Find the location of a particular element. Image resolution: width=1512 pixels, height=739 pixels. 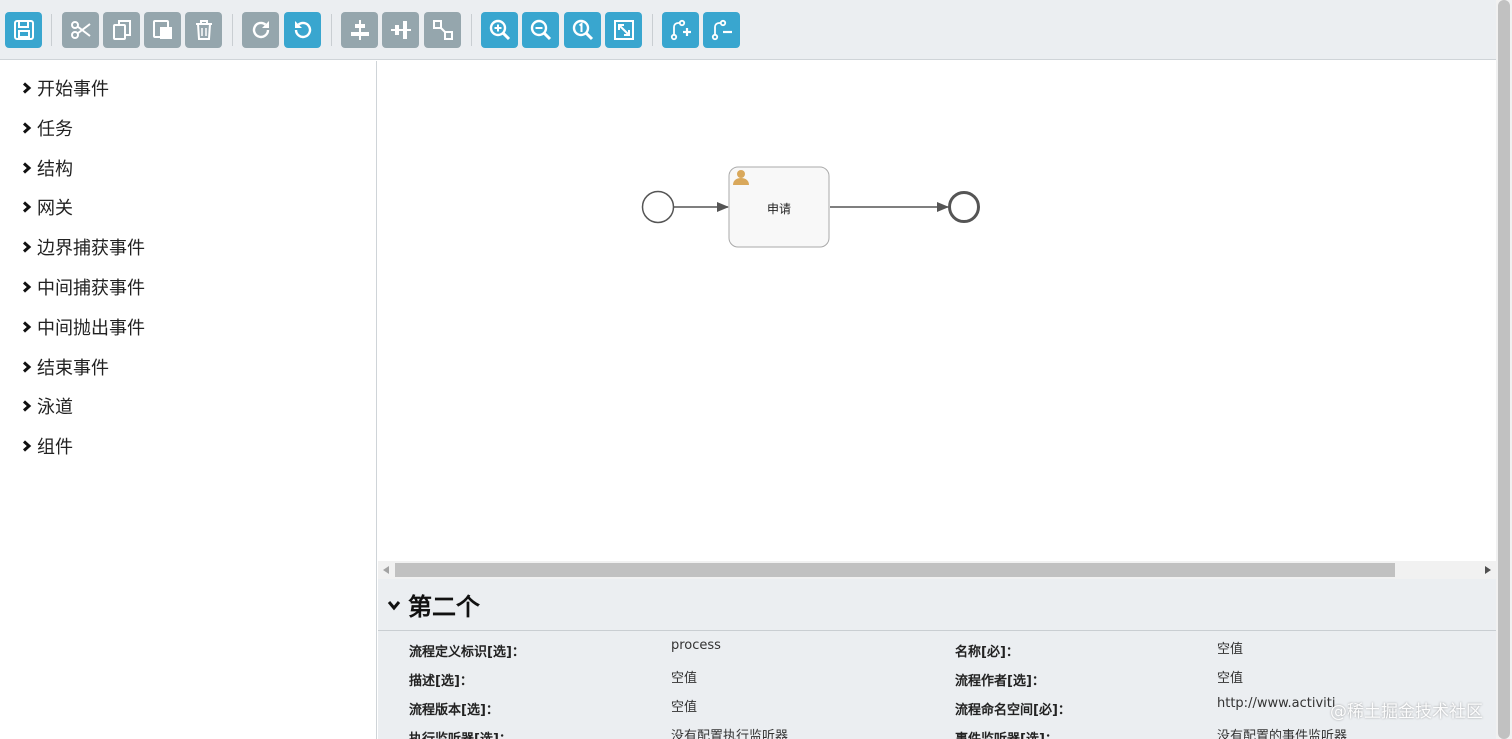

zoom-fit-button is located at coordinates (623, 30).